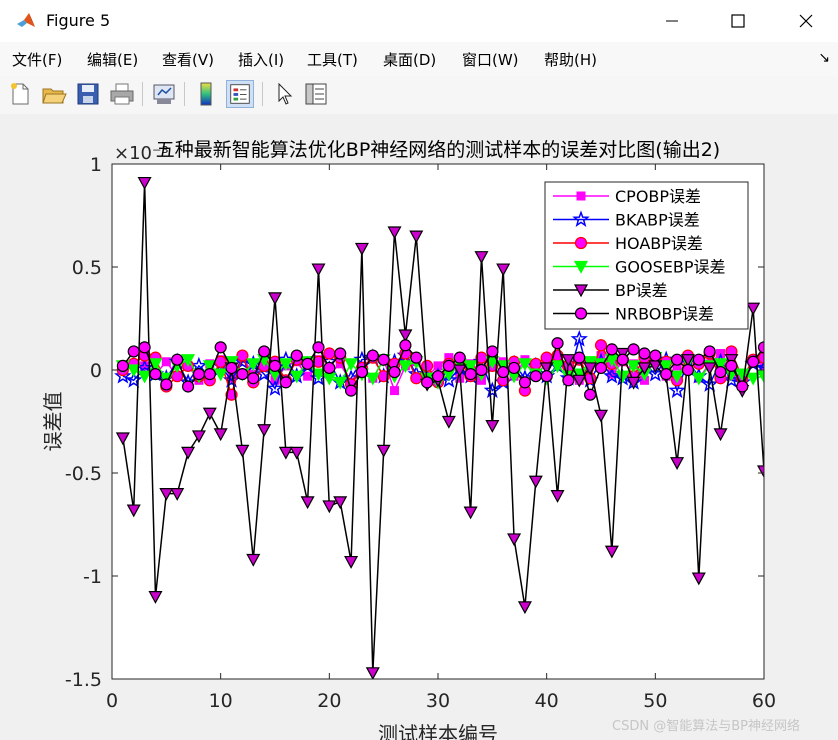  I want to click on print-button, so click(122, 94).